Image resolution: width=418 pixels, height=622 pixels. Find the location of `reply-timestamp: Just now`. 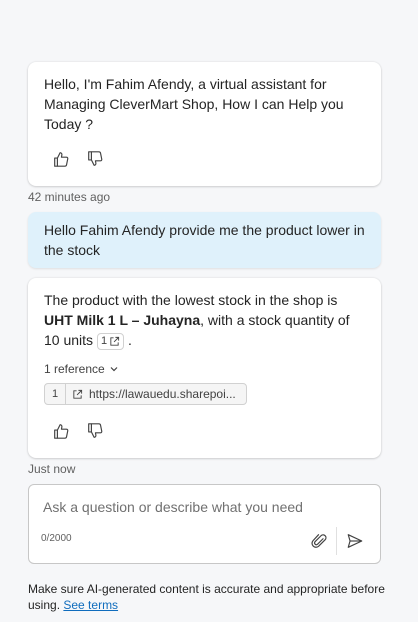

reply-timestamp: Just now is located at coordinates (52, 469).